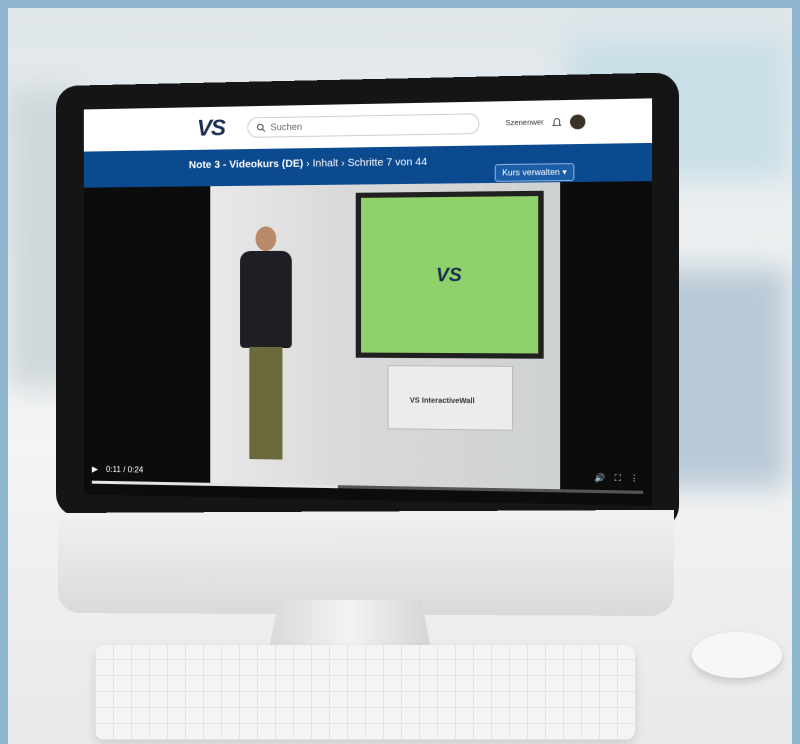  I want to click on presenter-torso, so click(266, 299).